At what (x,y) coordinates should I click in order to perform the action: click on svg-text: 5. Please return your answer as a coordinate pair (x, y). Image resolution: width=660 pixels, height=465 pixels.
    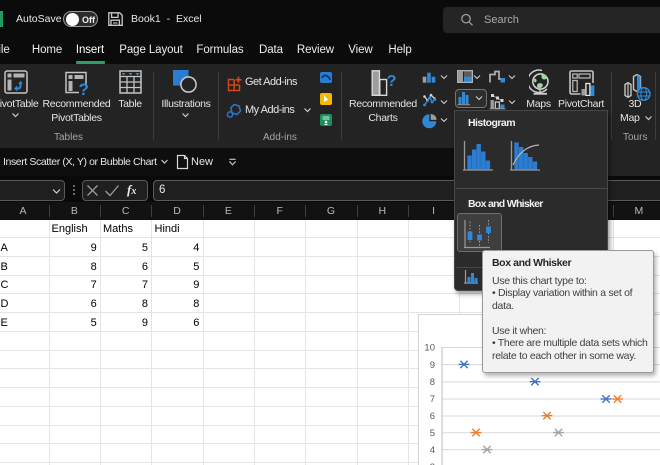
    Looking at the image, I should click on (432, 433).